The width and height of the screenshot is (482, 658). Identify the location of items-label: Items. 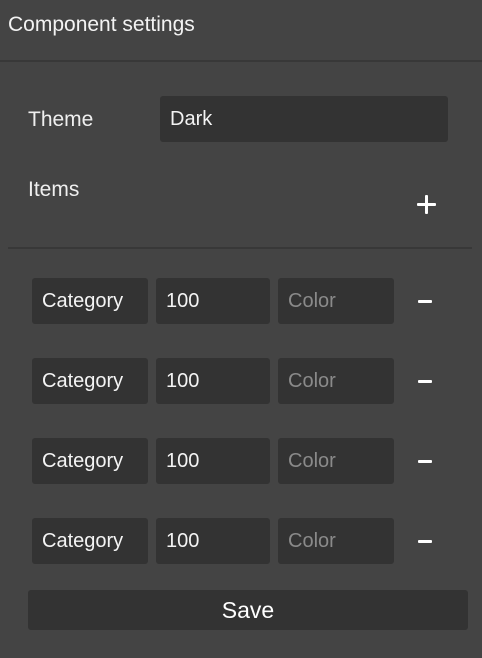
(54, 189).